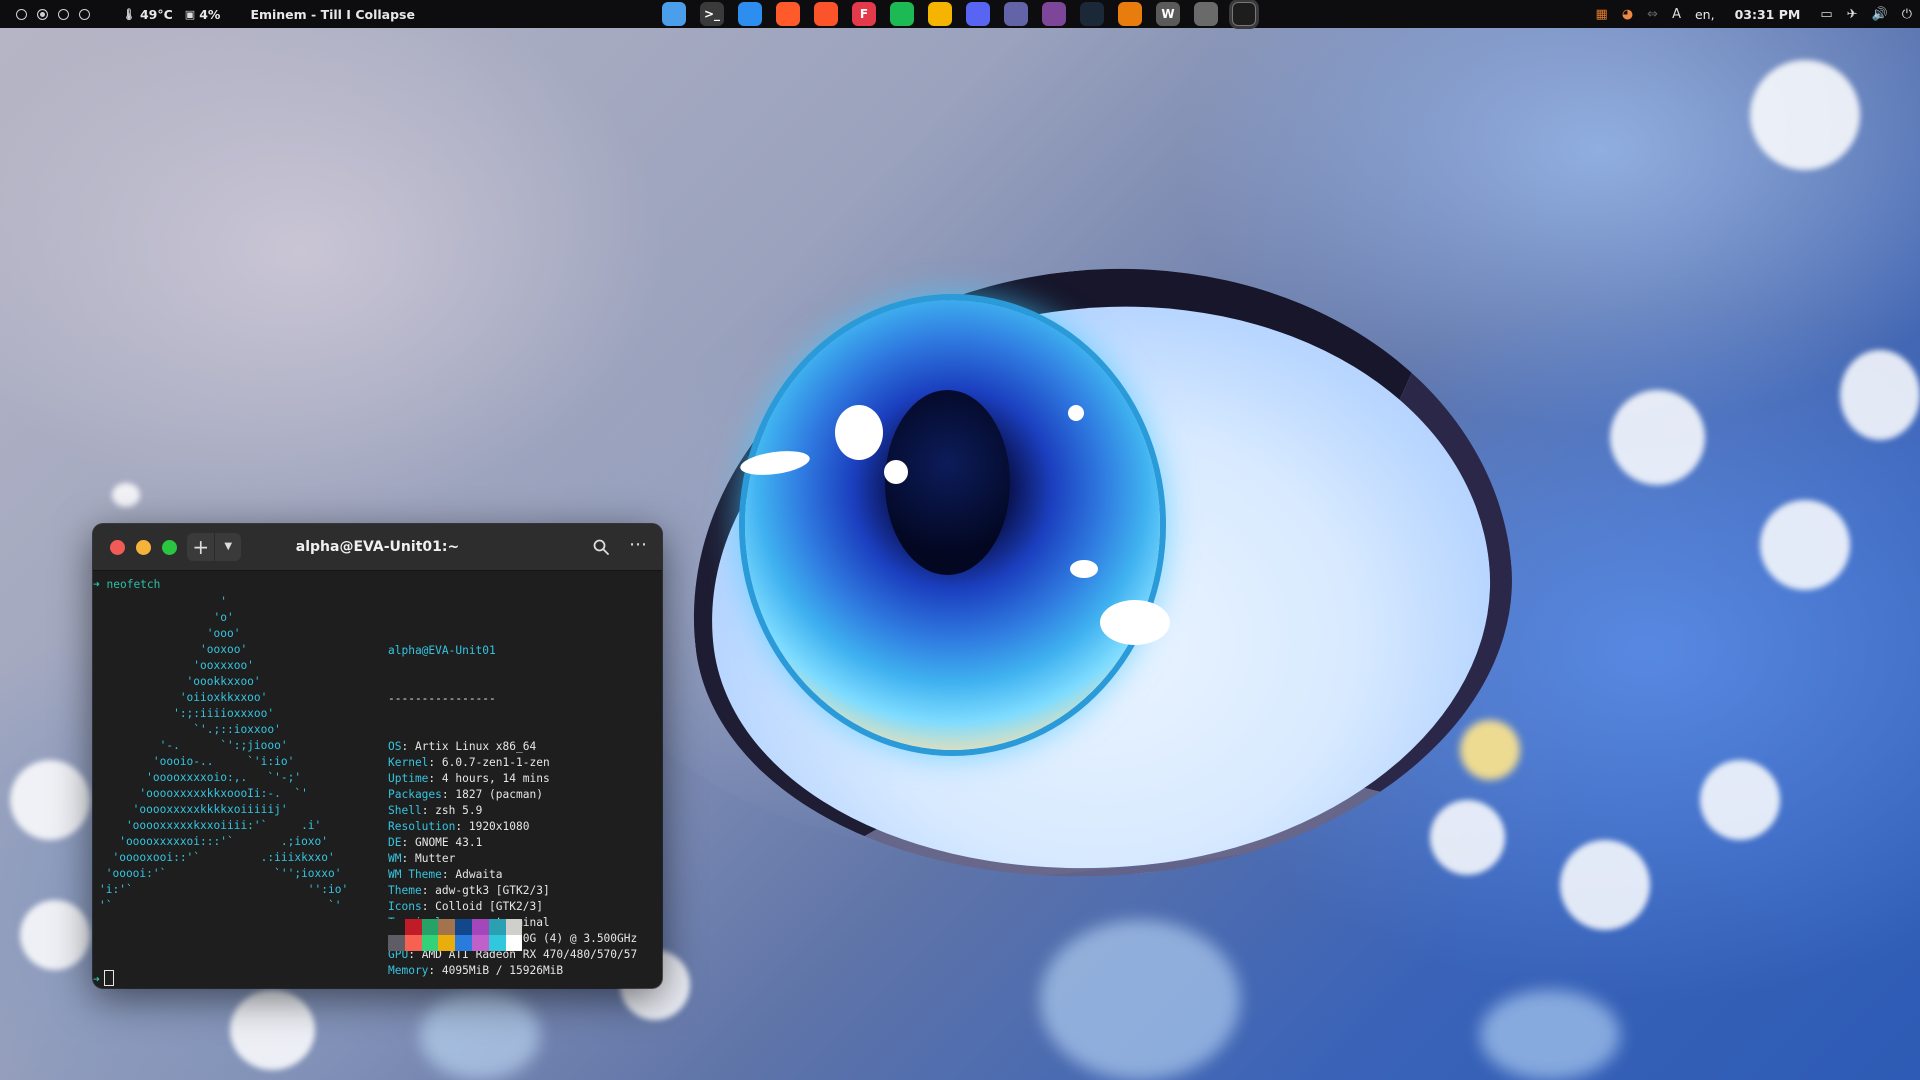  Describe the element at coordinates (940, 14) in the screenshot. I see `lollypop-icon` at that location.